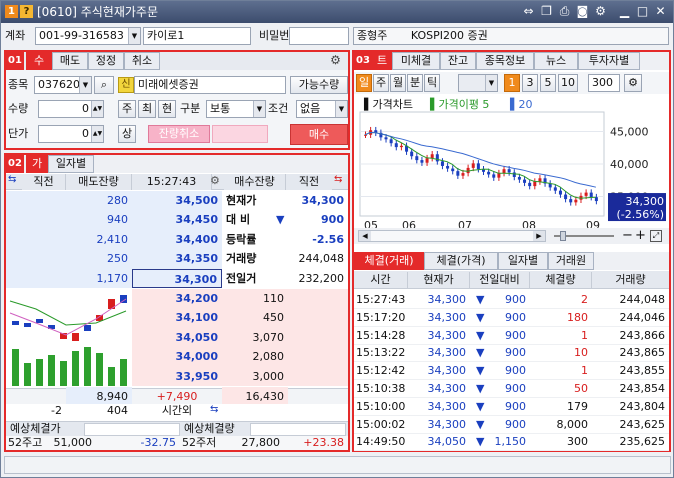 Image resolution: width=674 pixels, height=478 pixels. What do you see at coordinates (319, 36) in the screenshot?
I see `password-input` at bounding box center [319, 36].